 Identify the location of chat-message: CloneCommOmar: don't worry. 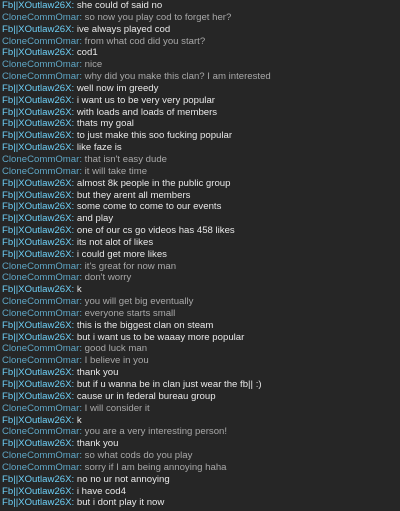
(200, 278).